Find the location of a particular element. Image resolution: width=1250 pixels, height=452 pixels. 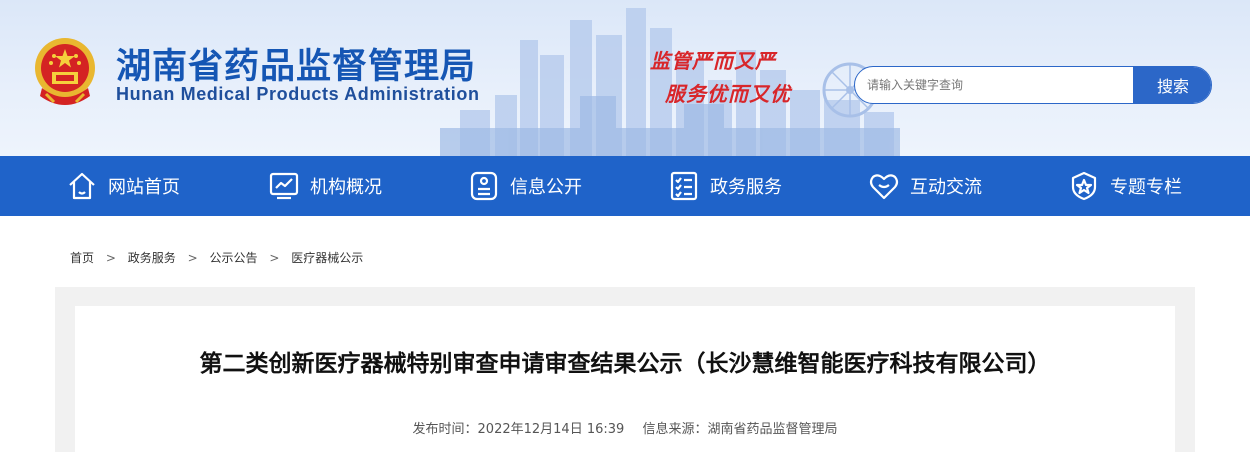

slogan-line-1: 监管严而又严 is located at coordinates (713, 61).